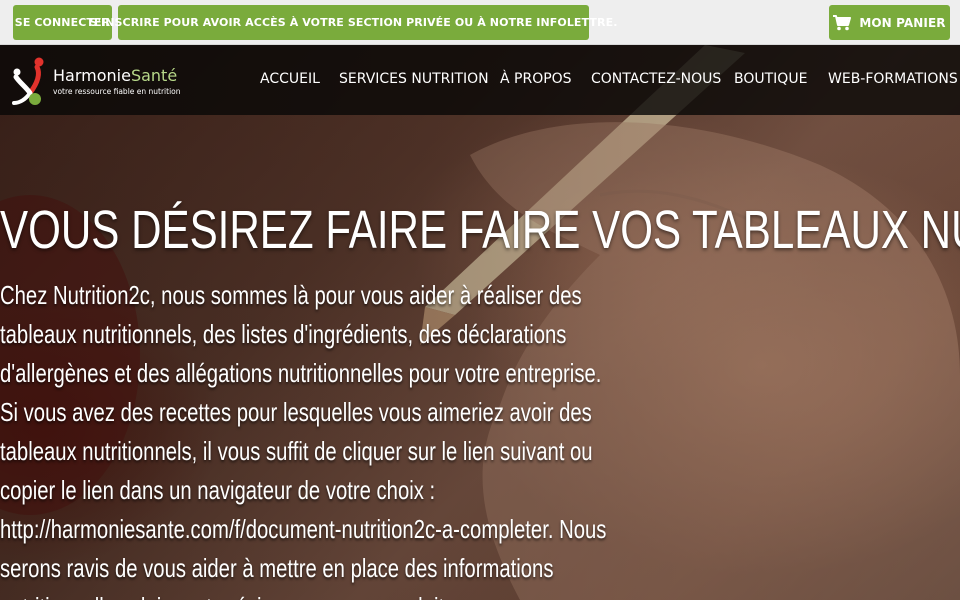 This screenshot has height=600, width=960. I want to click on nav-a-propos: À PROPOS, so click(536, 79).